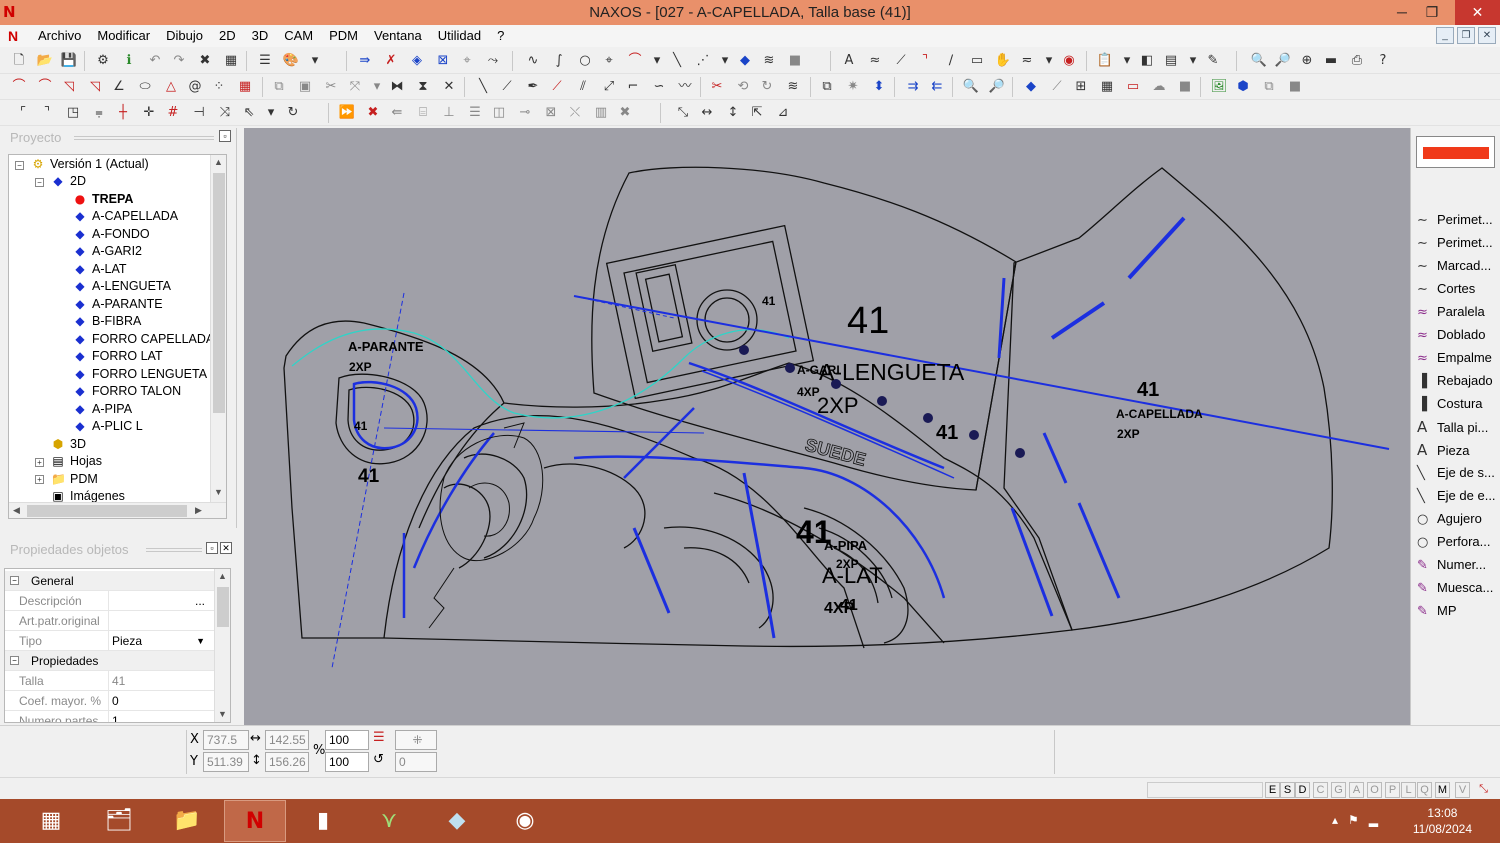 The height and width of the screenshot is (843, 1500). What do you see at coordinates (16, 510) in the screenshot?
I see `scroll-left-arrow-icon: ◀` at bounding box center [16, 510].